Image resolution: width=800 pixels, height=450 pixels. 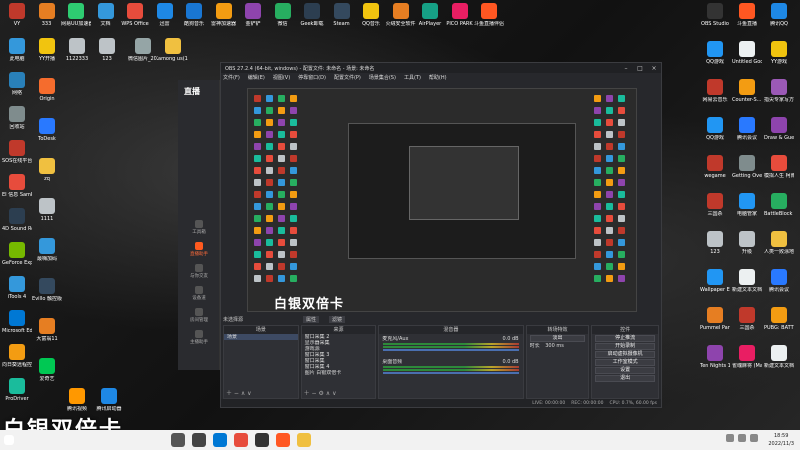 What do you see at coordinates (625, 378) in the screenshot?
I see `control-button: 退出` at bounding box center [625, 378].